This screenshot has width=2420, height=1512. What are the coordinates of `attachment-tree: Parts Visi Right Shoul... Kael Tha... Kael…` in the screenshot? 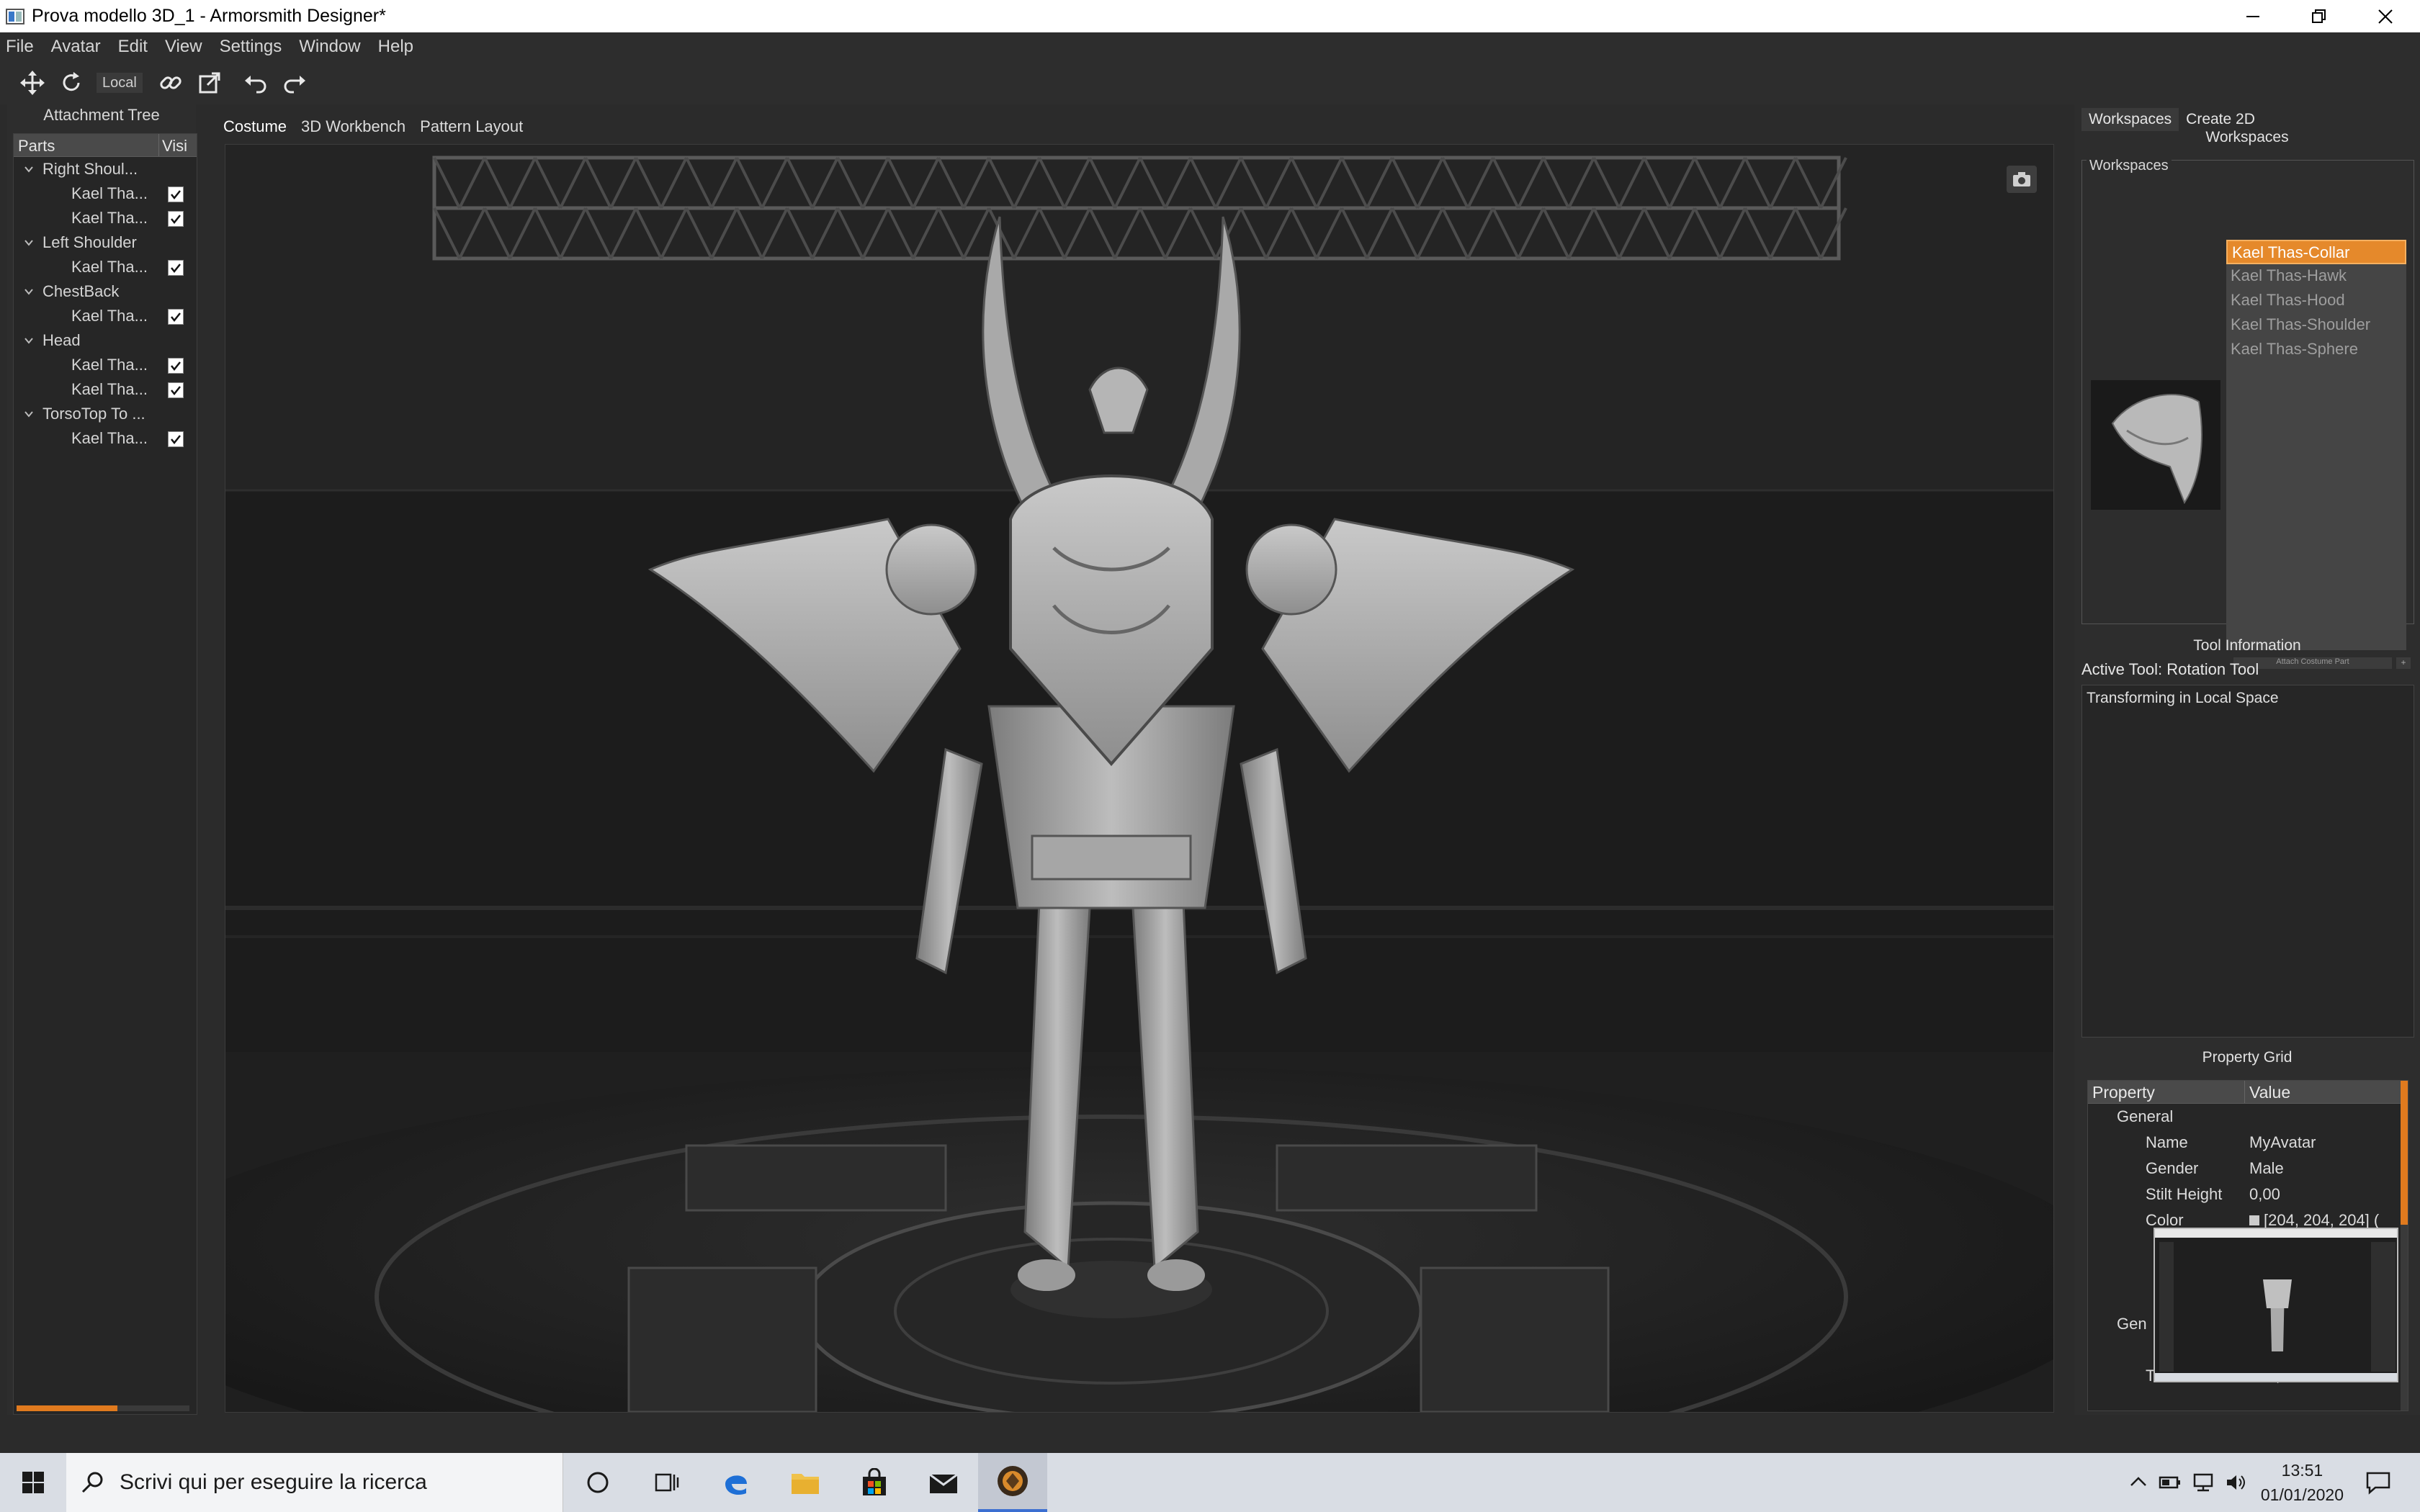 It's located at (105, 774).